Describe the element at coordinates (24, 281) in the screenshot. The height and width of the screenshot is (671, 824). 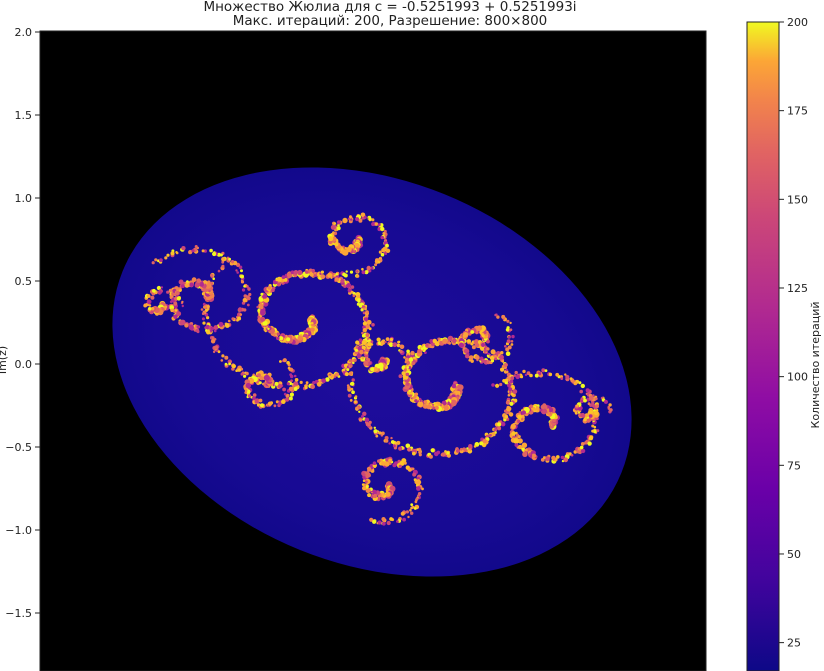
I see `y-tick-label: 0.5` at that location.